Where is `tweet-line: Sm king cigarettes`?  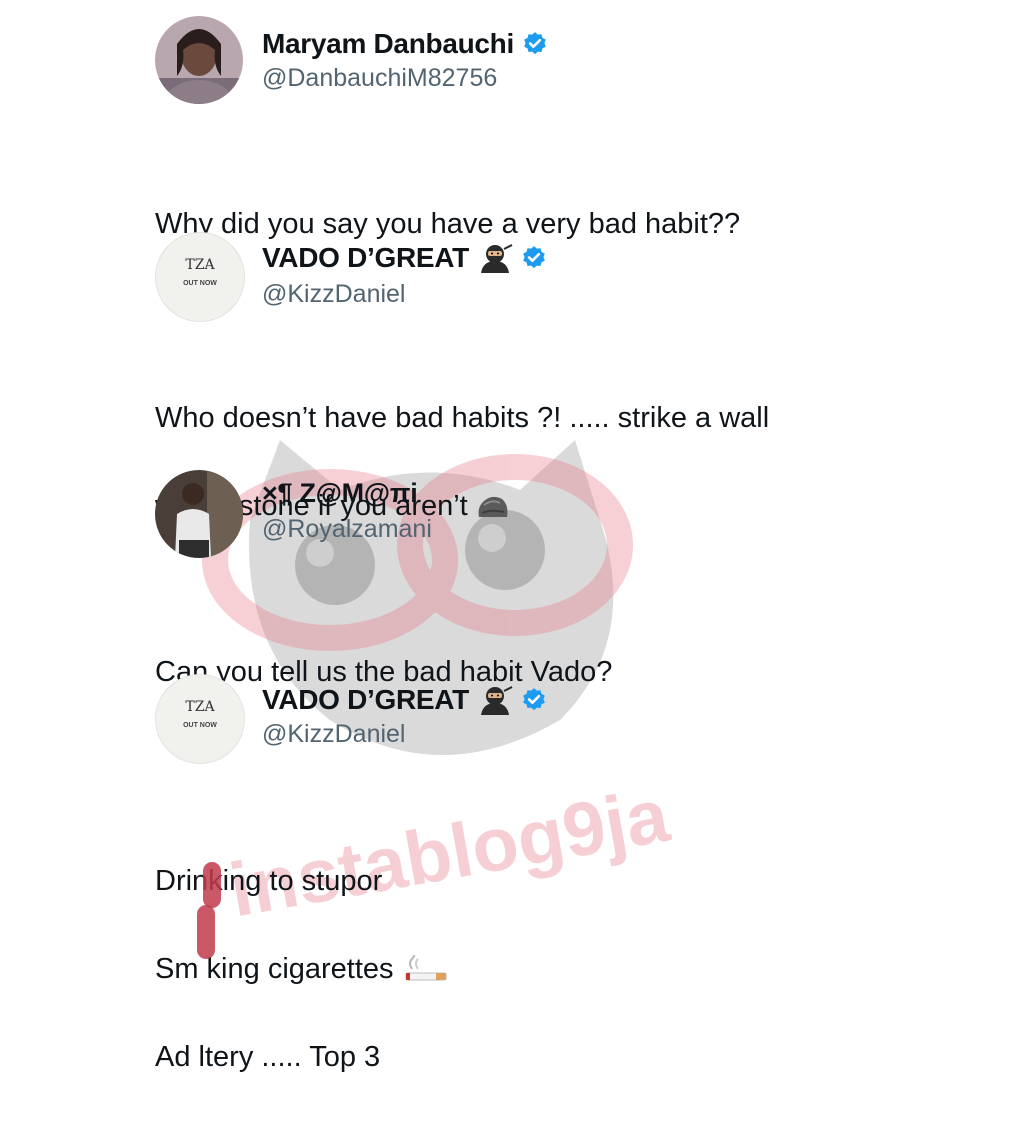
tweet-line: Sm king cigarettes is located at coordinates (274, 969).